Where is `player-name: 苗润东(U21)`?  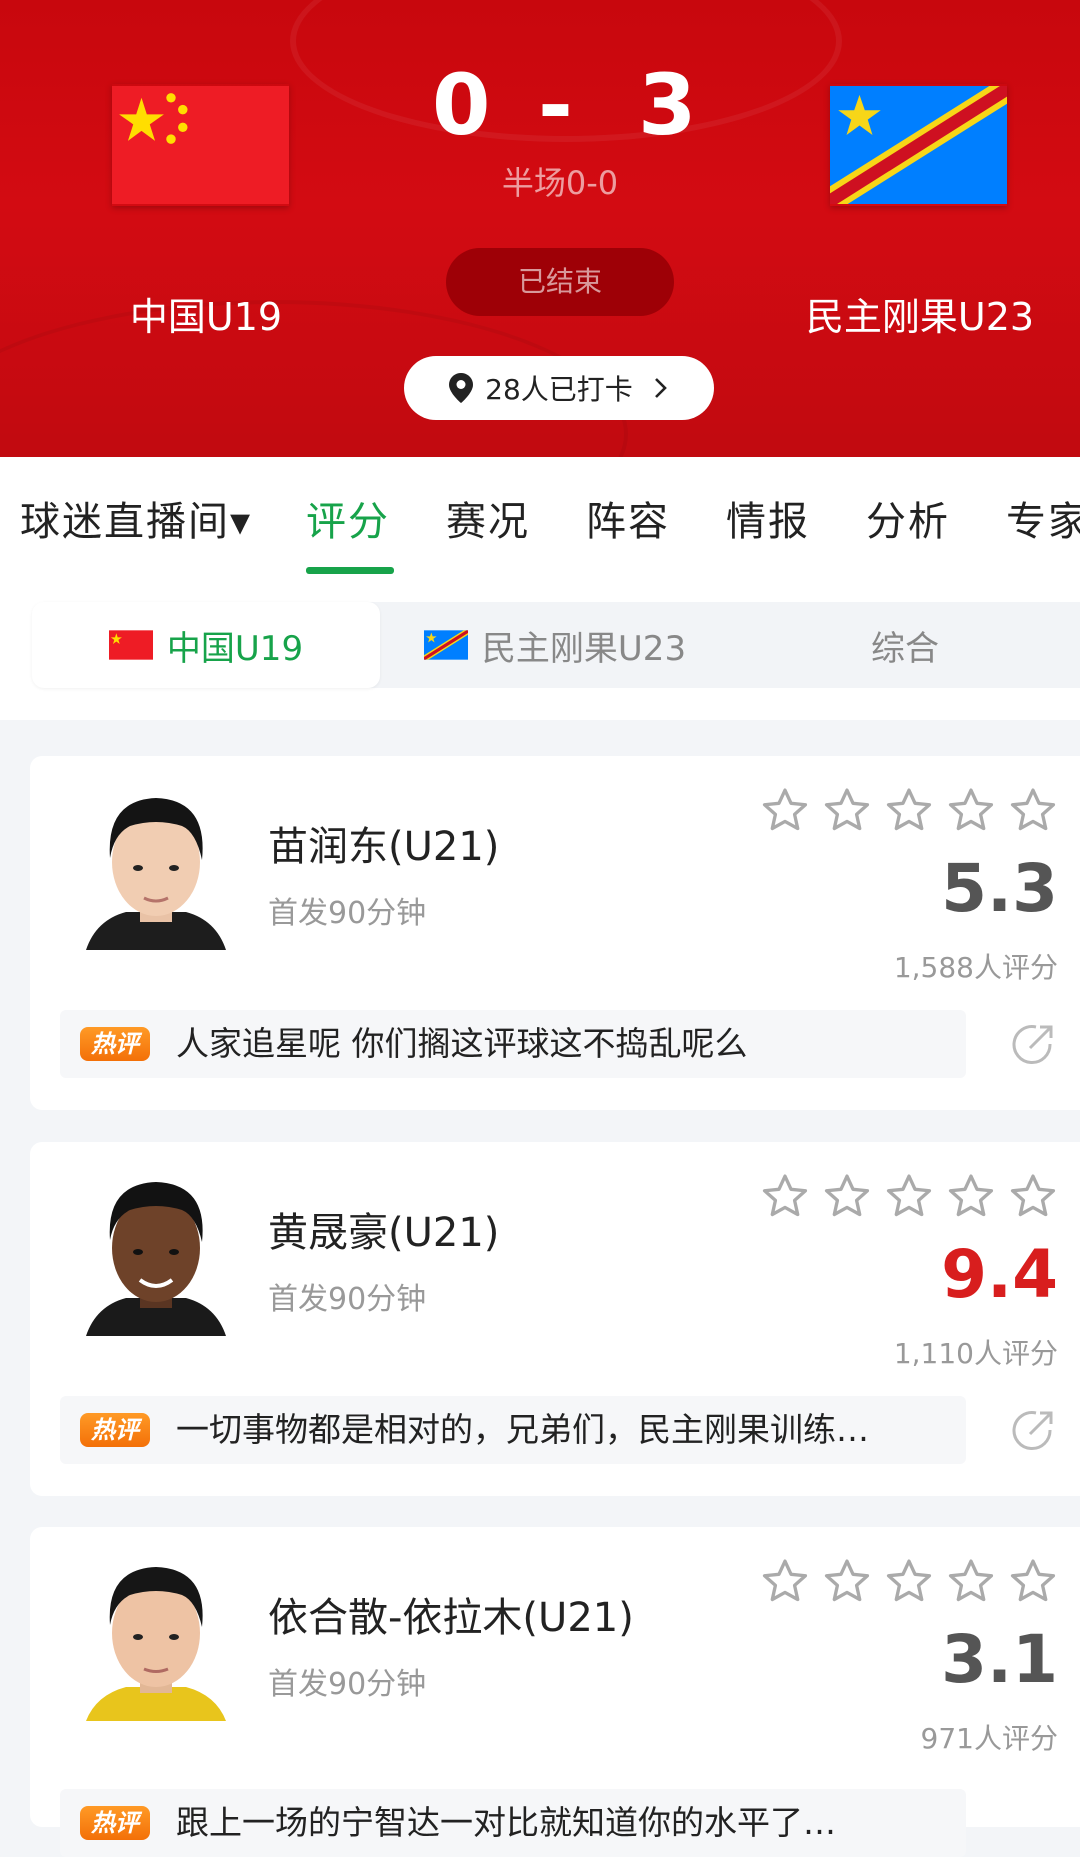
player-name: 苗润东(U21) is located at coordinates (384, 847).